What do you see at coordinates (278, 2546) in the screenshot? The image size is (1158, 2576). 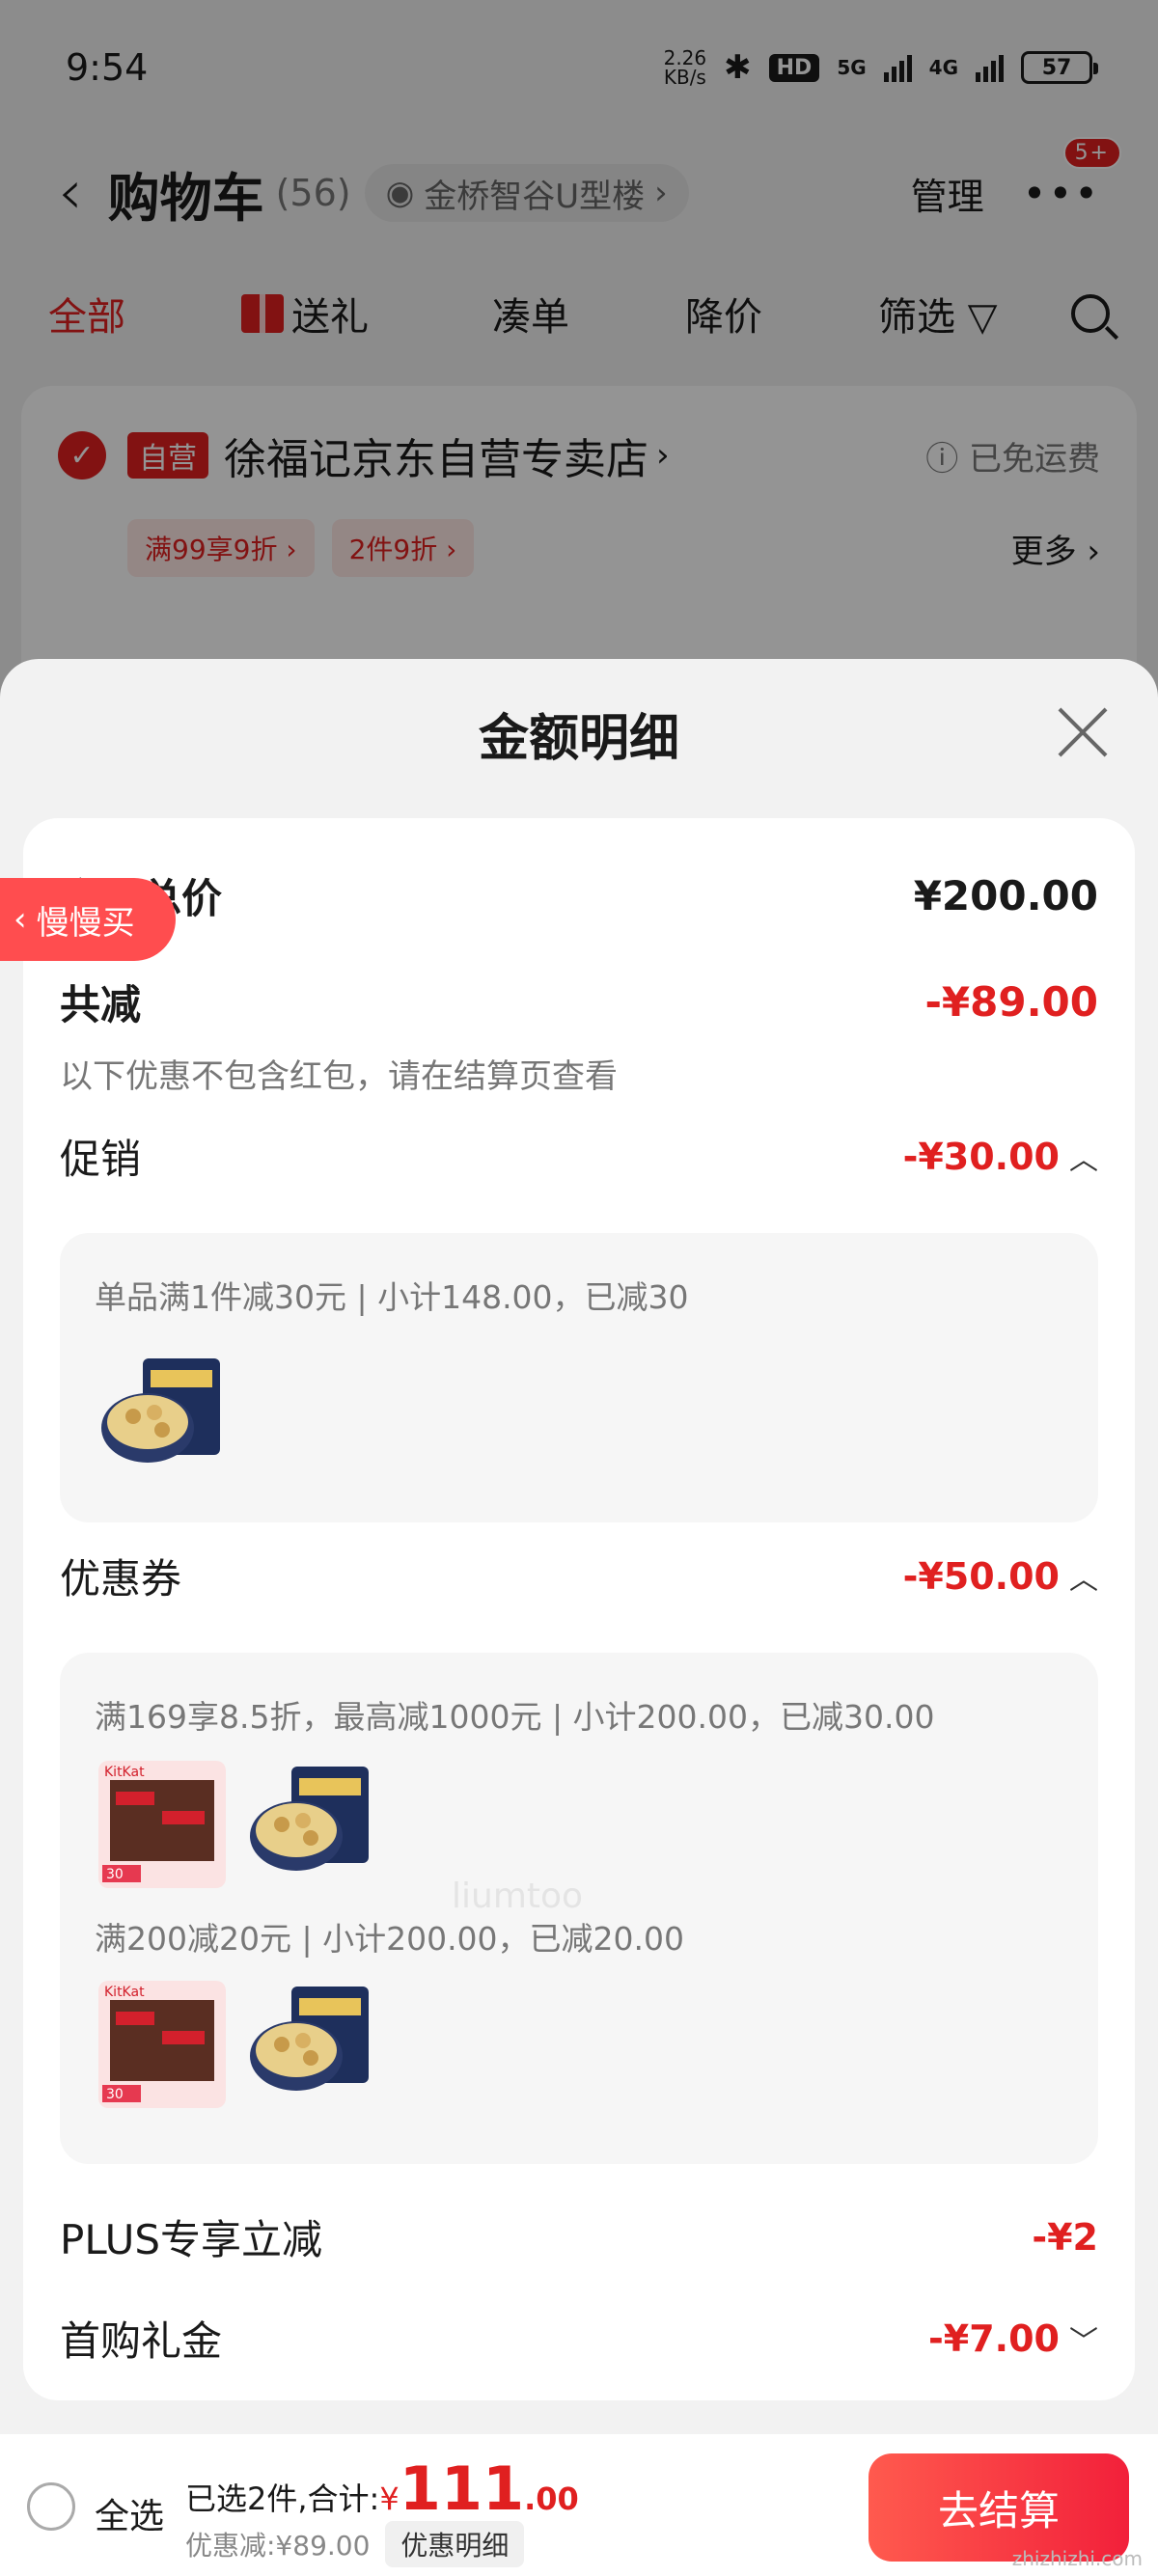 I see `saved-amount: 优惠减:¥89.00` at bounding box center [278, 2546].